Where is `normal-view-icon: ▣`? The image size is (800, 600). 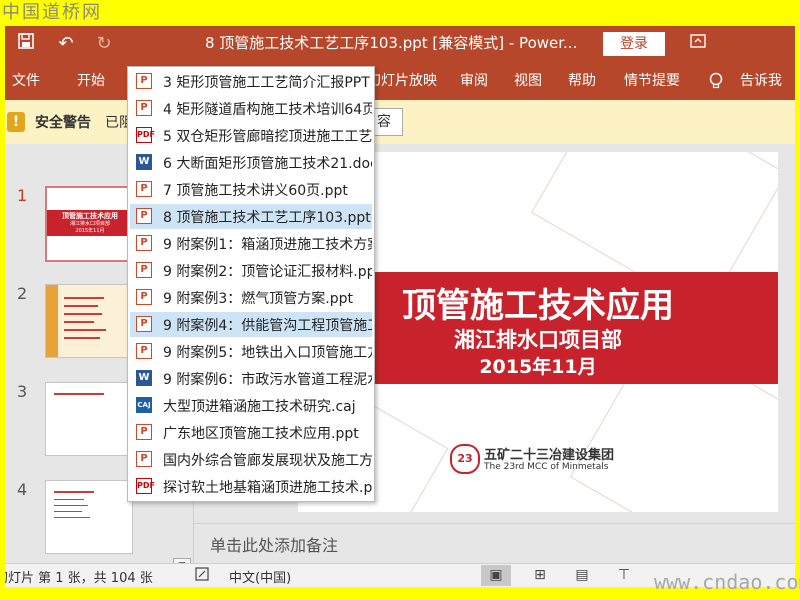 normal-view-icon: ▣ is located at coordinates (496, 575).